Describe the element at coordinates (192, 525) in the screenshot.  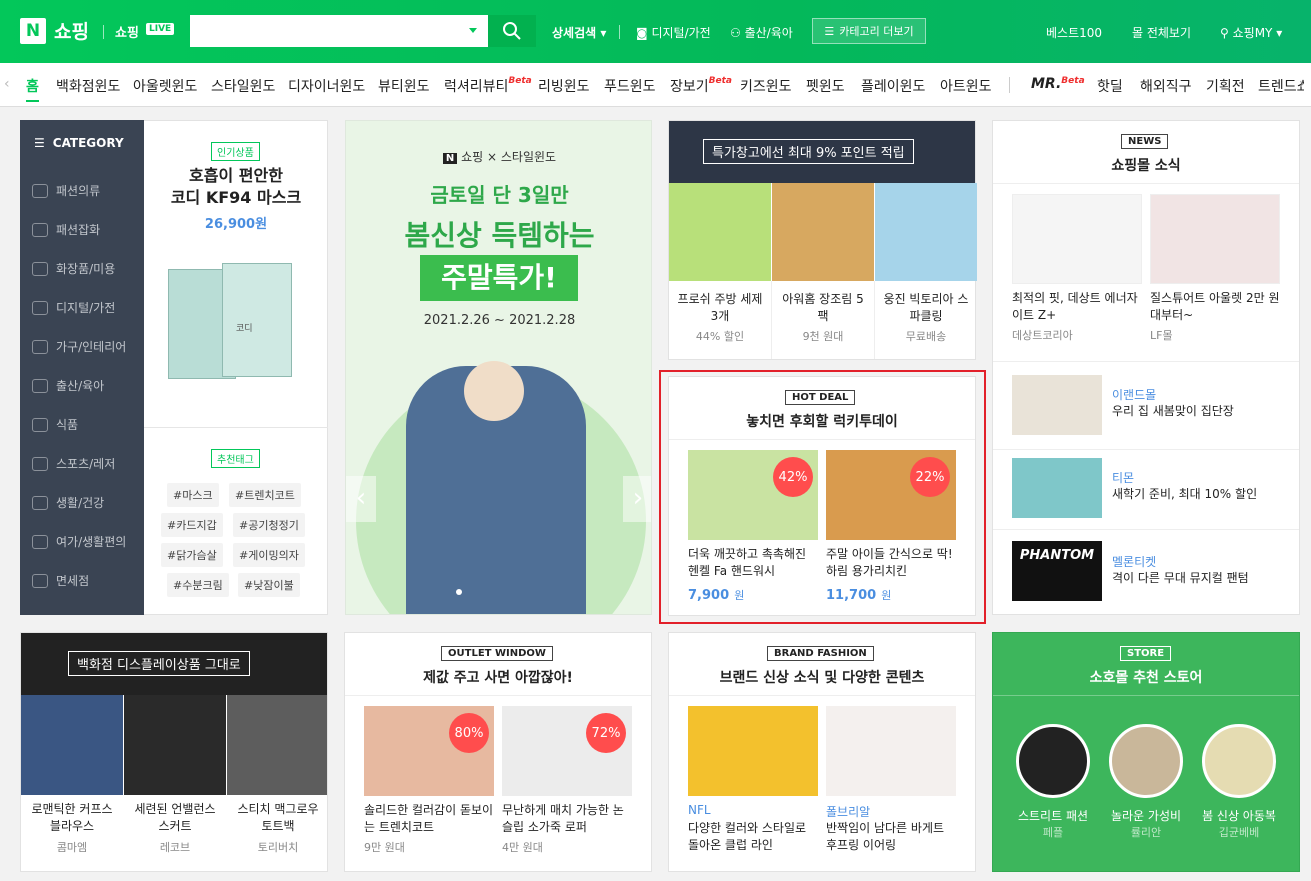
I see `tag-chip: #카드지갑` at that location.